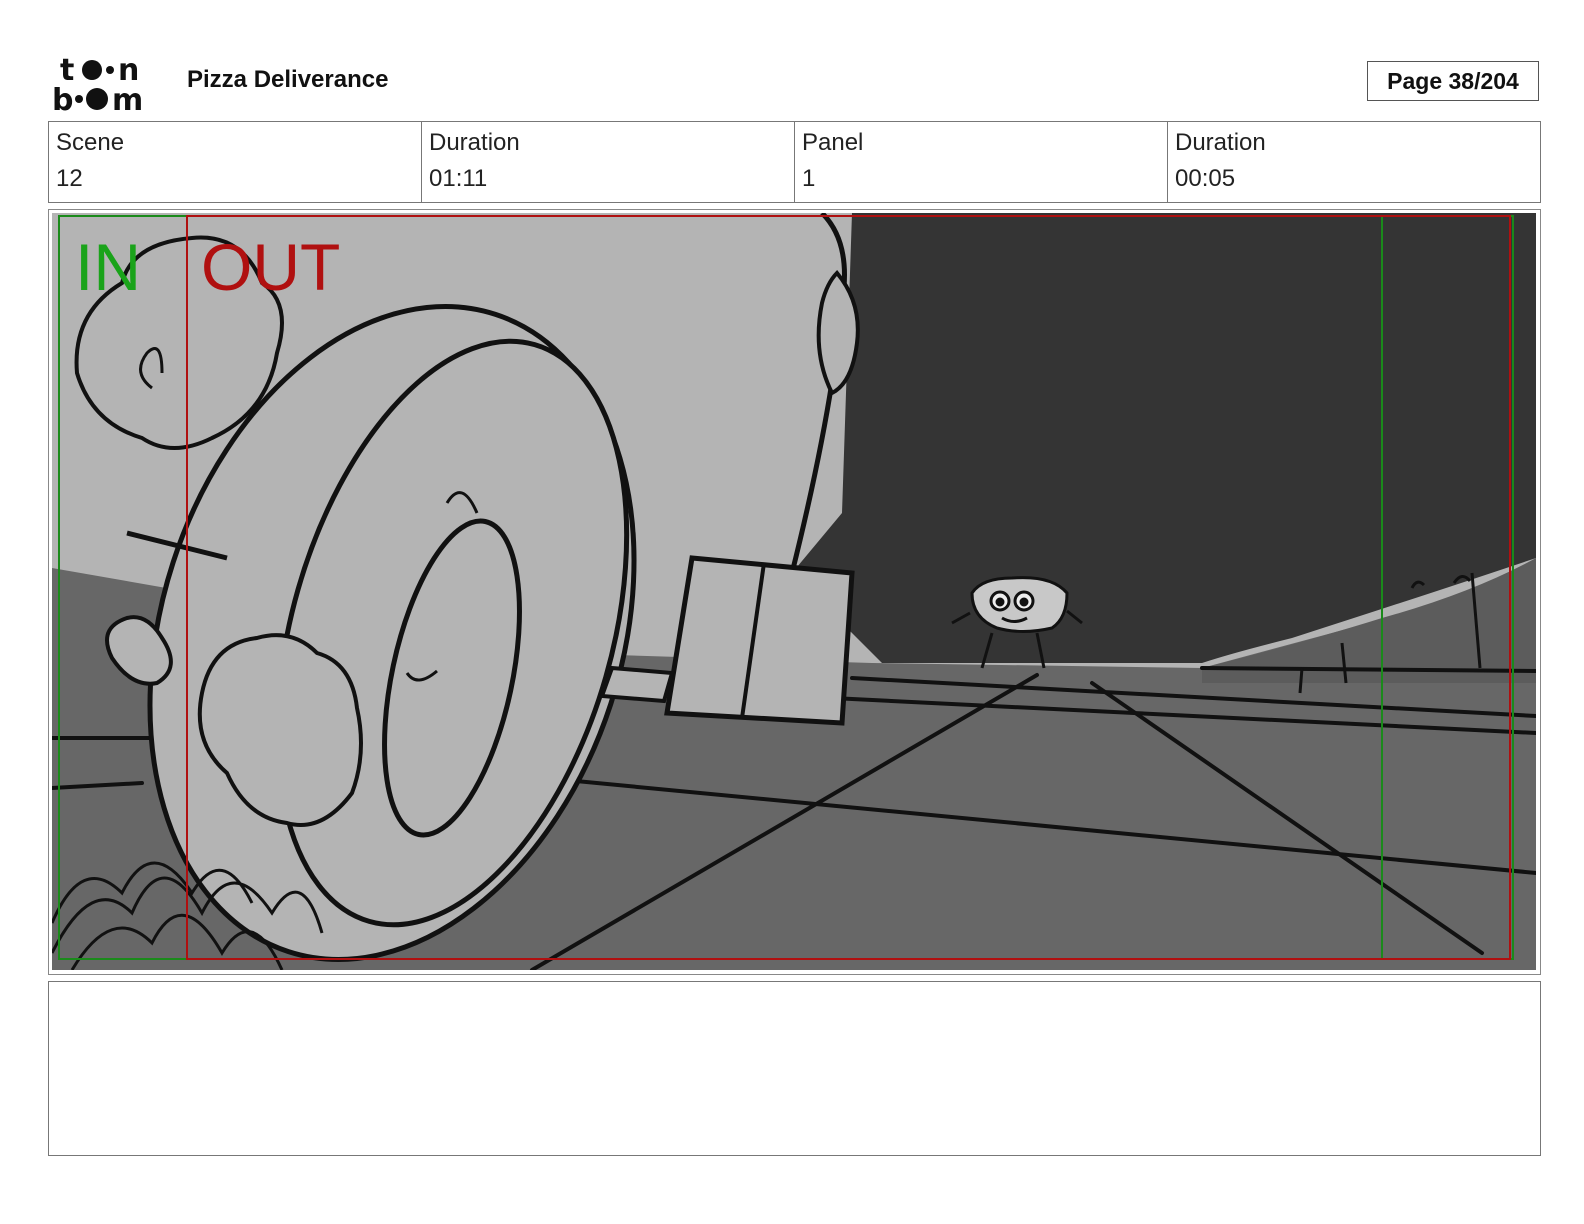  Describe the element at coordinates (288, 79) in the screenshot. I see `project-title: Pizza Deliverance` at that location.